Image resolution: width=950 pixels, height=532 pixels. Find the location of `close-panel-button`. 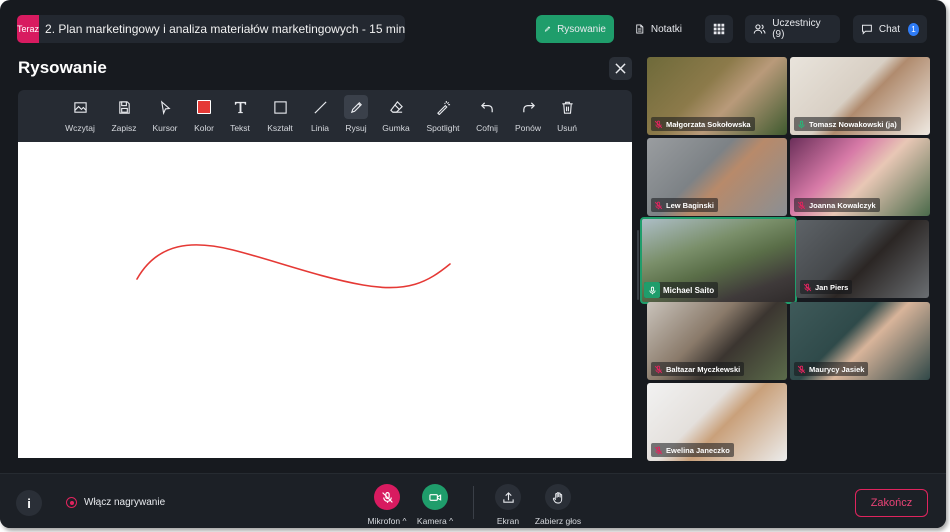

close-panel-button is located at coordinates (620, 68).